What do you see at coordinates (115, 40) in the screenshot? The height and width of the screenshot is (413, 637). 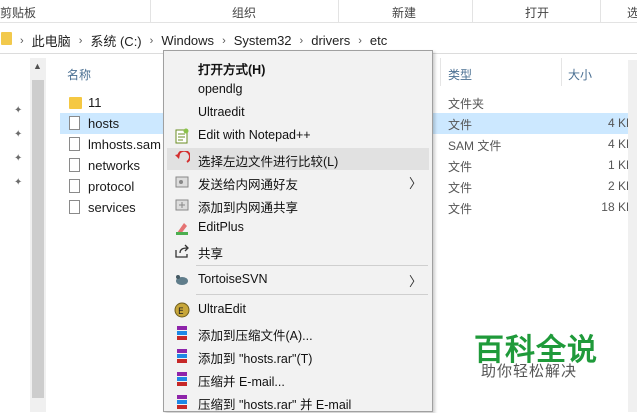 I see `breadcrumb-drive-c: 系统 (C:)` at bounding box center [115, 40].